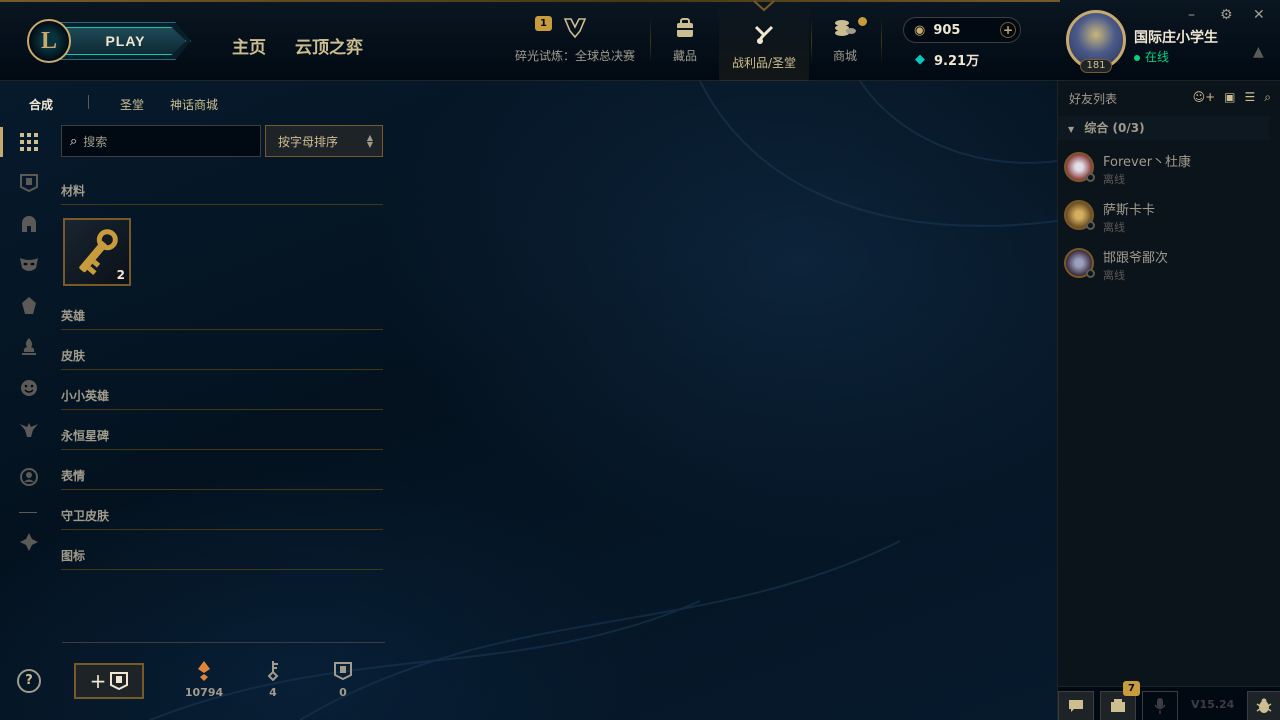 Image resolution: width=1280 pixels, height=720 pixels. I want to click on profile-name: 国际庄小学生, so click(1176, 37).